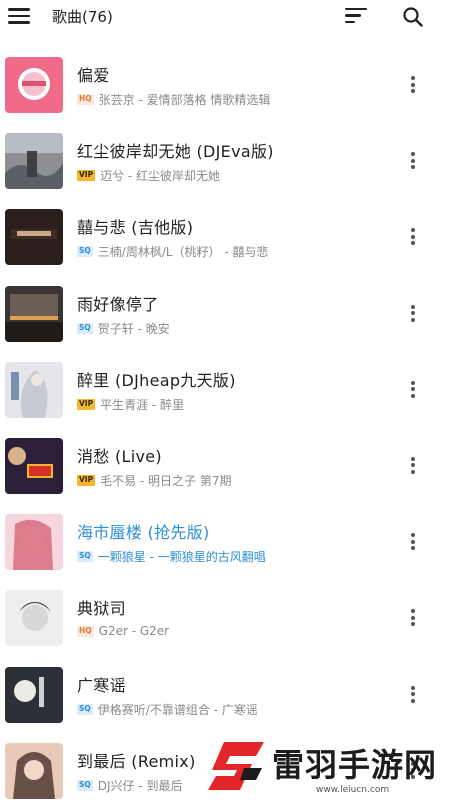  I want to click on song-row: 典狱司 HQ G2er - G2er, so click(225, 619).